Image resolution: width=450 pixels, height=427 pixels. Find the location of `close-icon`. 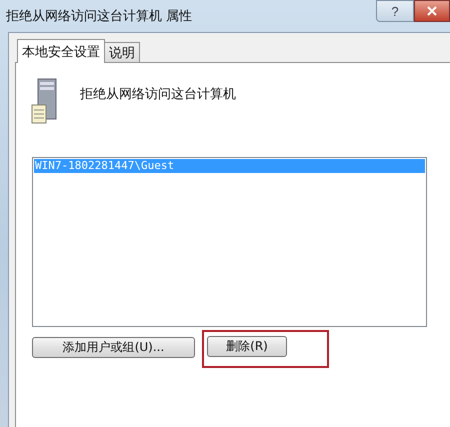

close-icon is located at coordinates (432, 11).